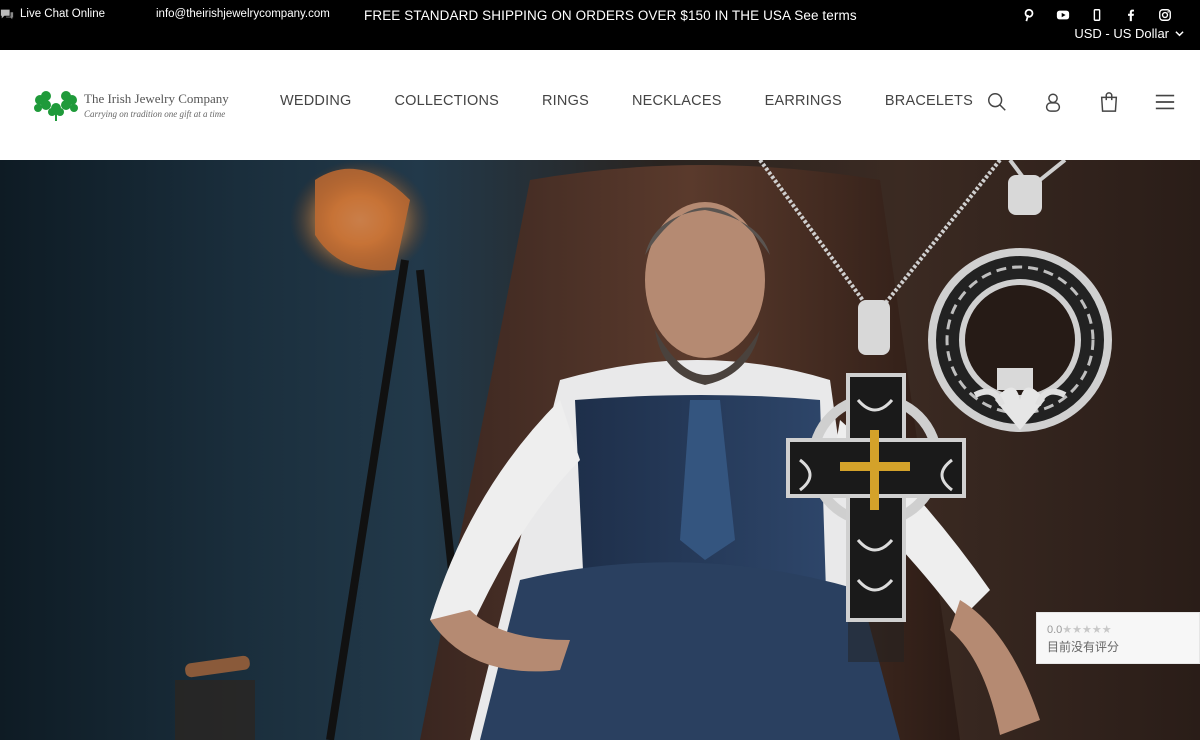  Describe the element at coordinates (446, 101) in the screenshot. I see `nav-item-collections: COLLECTIONS` at that location.